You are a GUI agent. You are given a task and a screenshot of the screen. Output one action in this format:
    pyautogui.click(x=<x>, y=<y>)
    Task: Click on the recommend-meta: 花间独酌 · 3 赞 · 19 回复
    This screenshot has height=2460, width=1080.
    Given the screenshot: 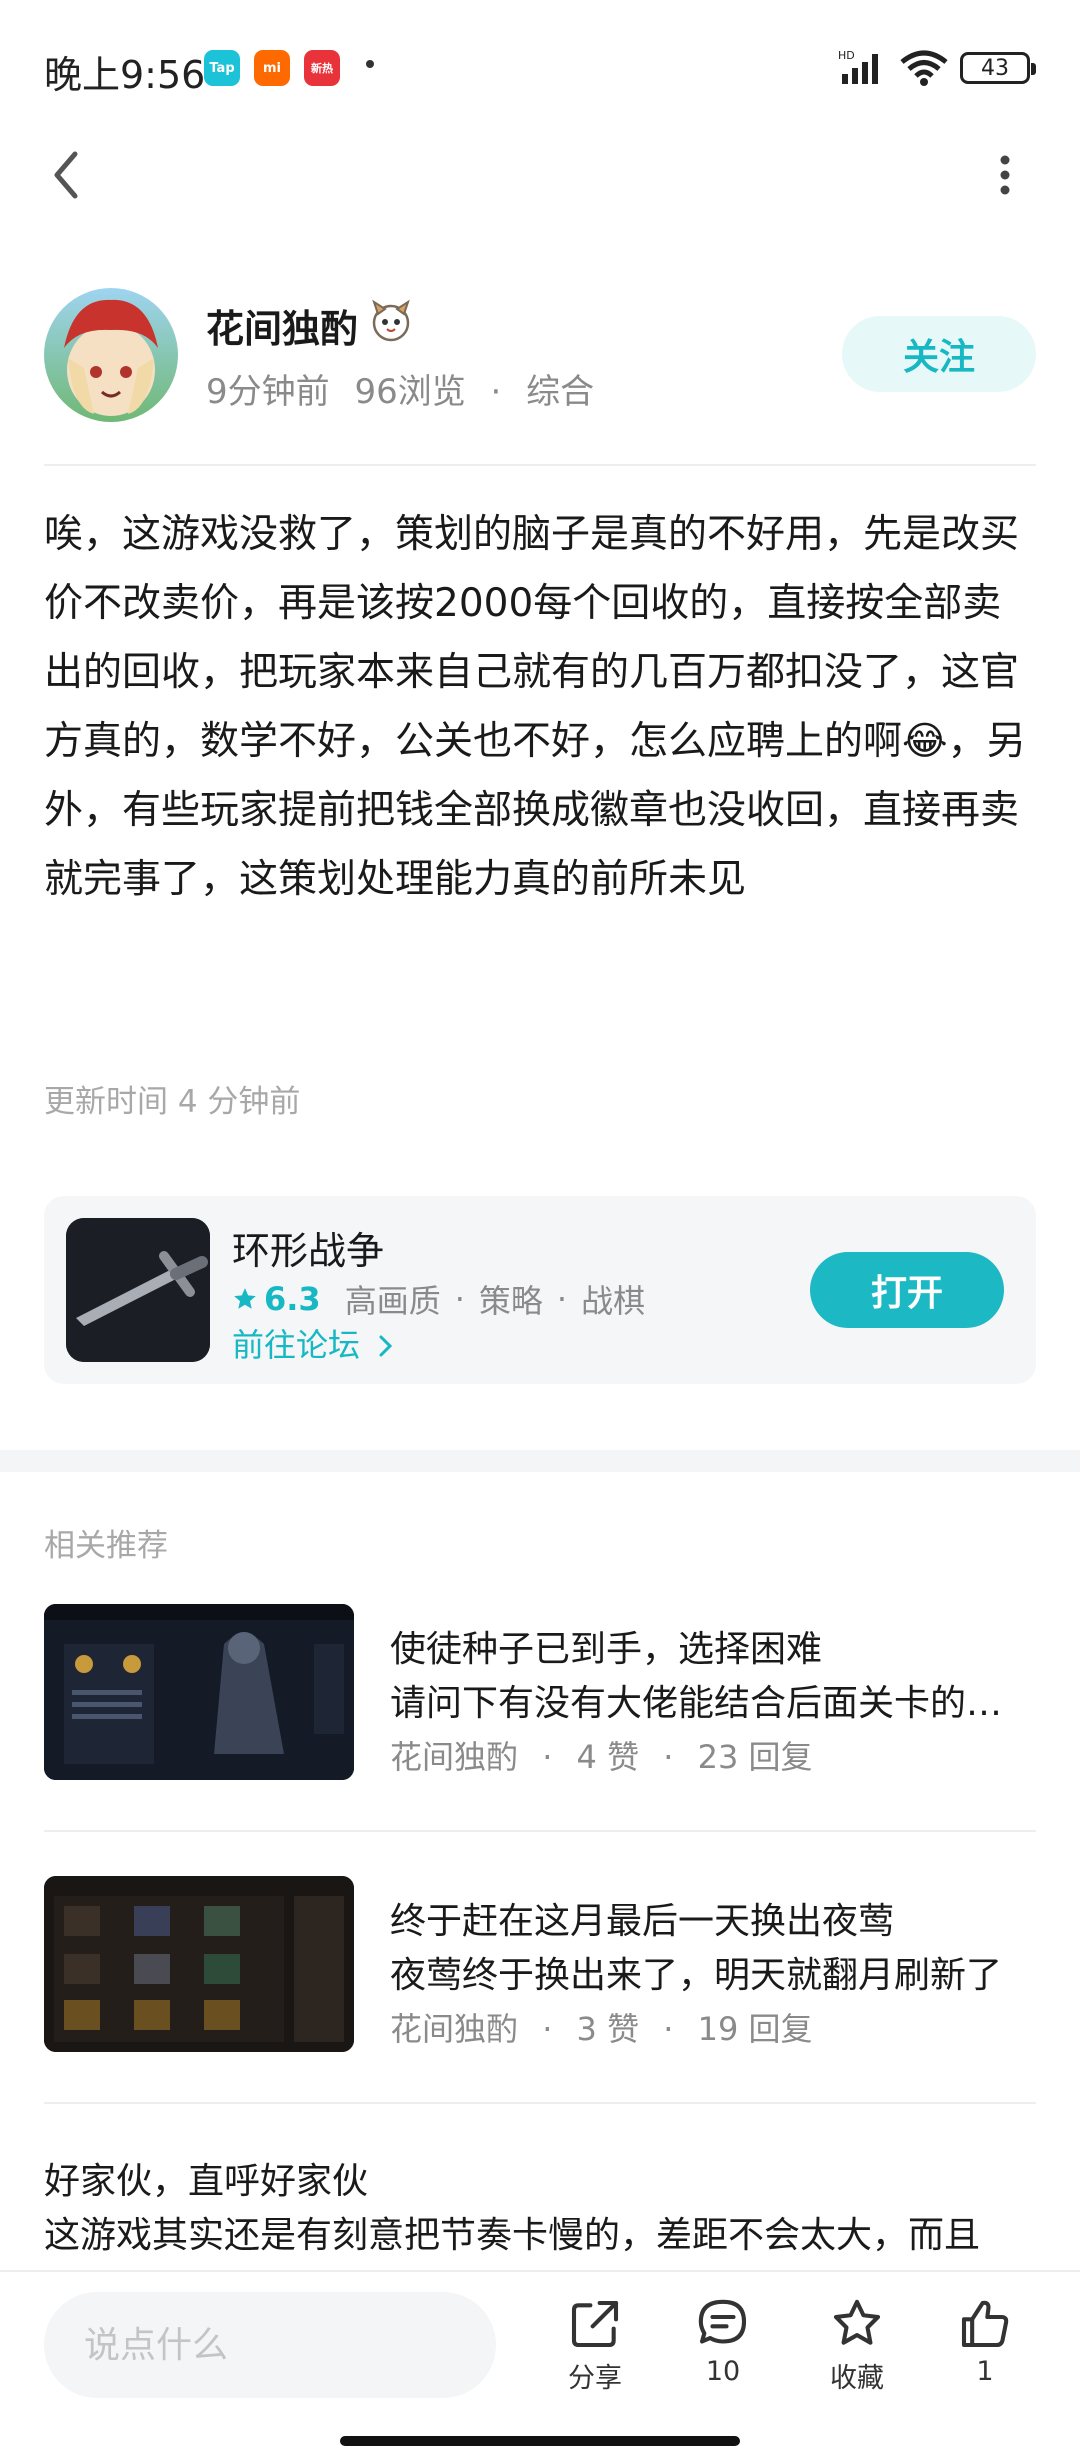 What is the action you would take?
    pyautogui.click(x=601, y=2027)
    